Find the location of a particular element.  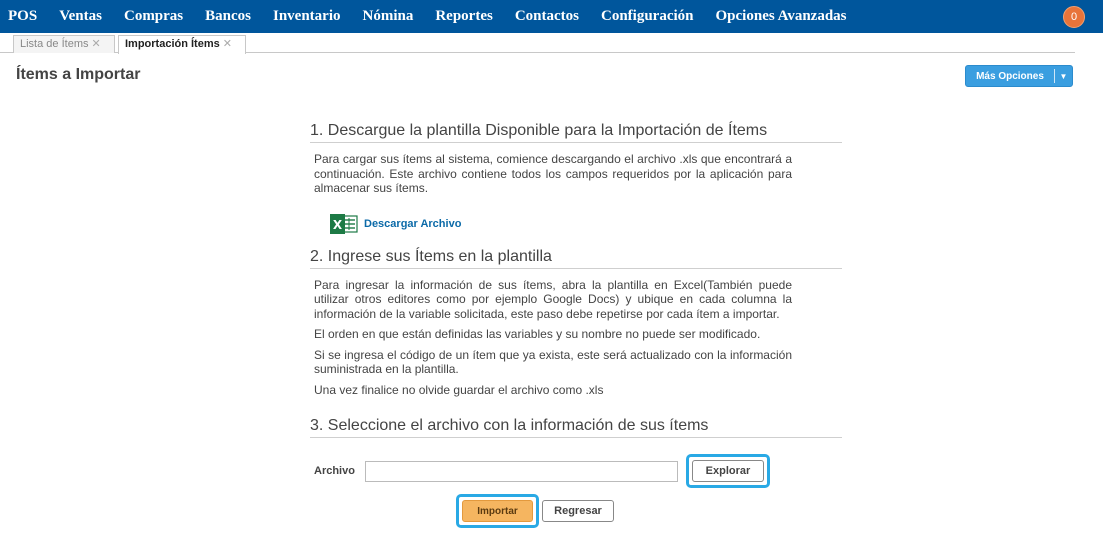

nav-item-pos: POS is located at coordinates (24, 16).